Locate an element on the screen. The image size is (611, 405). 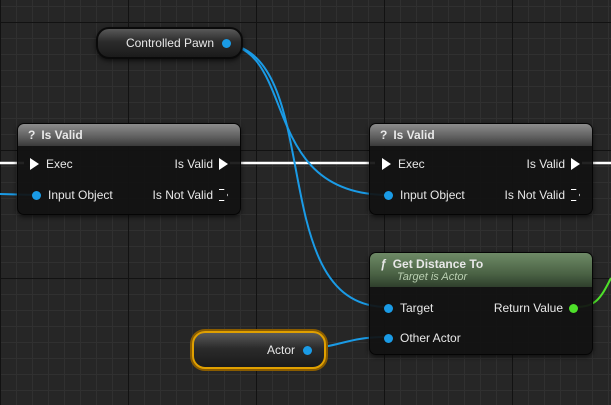
get-distance-header: ƒ Get Distance To Target is Actor is located at coordinates (481, 270).